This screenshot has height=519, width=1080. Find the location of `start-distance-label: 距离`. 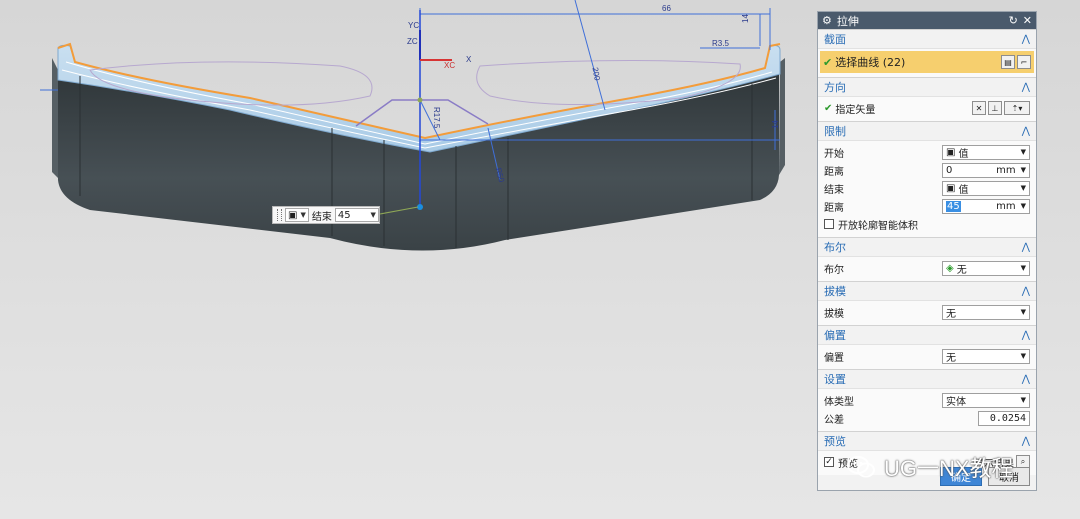

start-distance-label: 距离 is located at coordinates (834, 172).